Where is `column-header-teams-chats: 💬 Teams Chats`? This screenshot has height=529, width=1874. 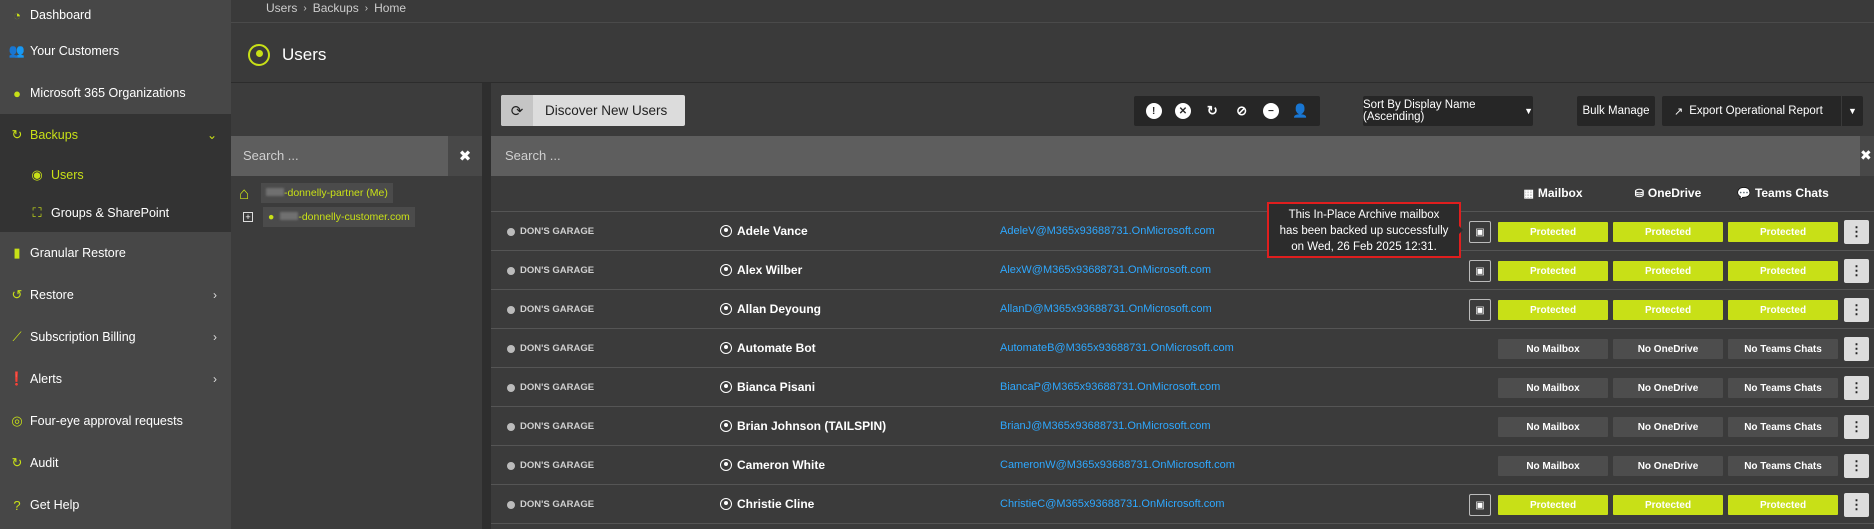 column-header-teams-chats: 💬 Teams Chats is located at coordinates (1783, 193).